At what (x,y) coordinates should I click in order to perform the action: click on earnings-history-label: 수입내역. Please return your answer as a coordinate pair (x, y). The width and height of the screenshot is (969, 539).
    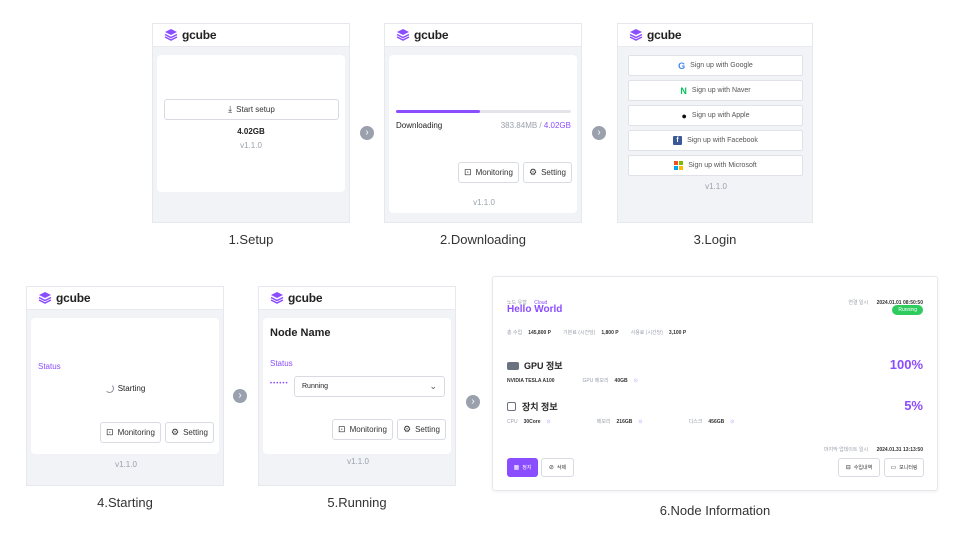
    Looking at the image, I should click on (863, 468).